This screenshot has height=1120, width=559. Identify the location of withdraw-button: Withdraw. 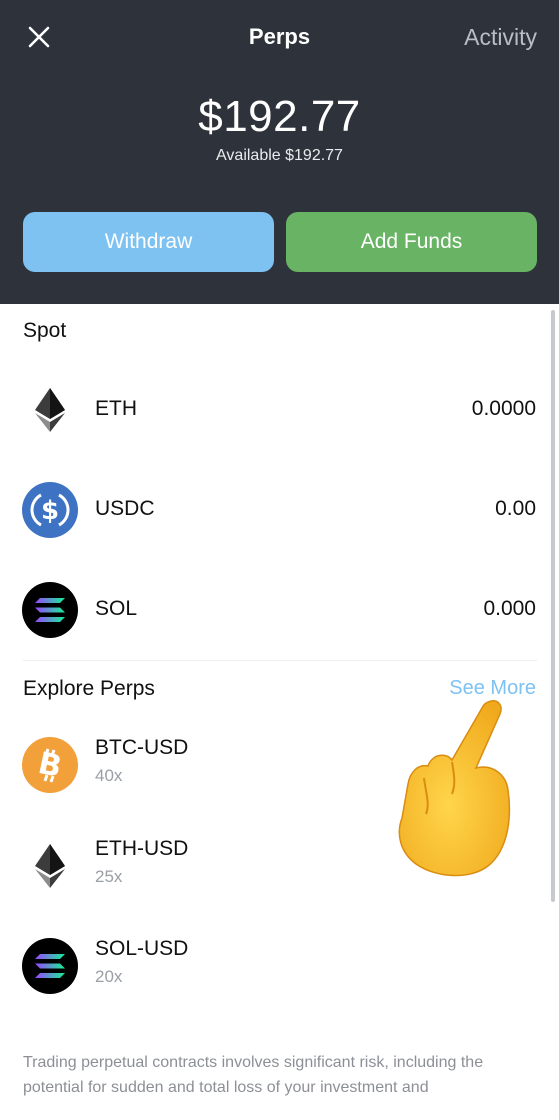
(148, 242).